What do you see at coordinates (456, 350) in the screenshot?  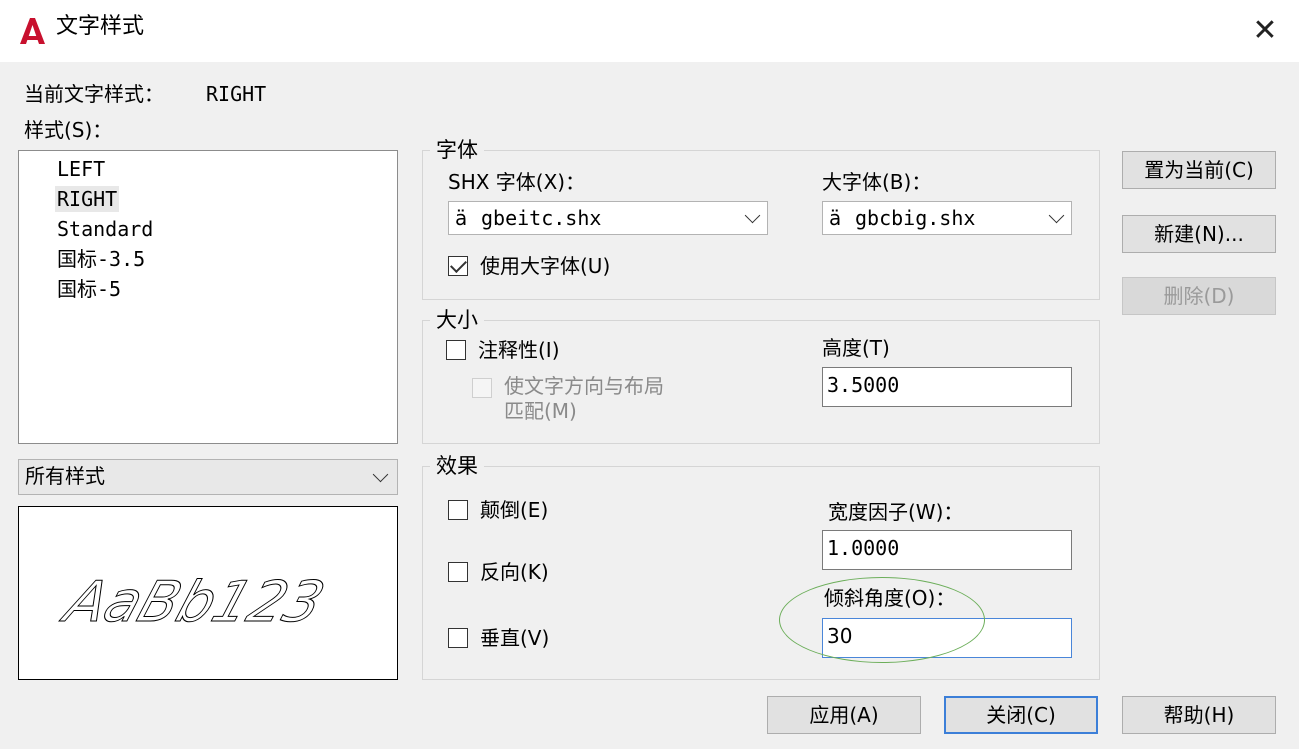 I see `annotative-checkbox` at bounding box center [456, 350].